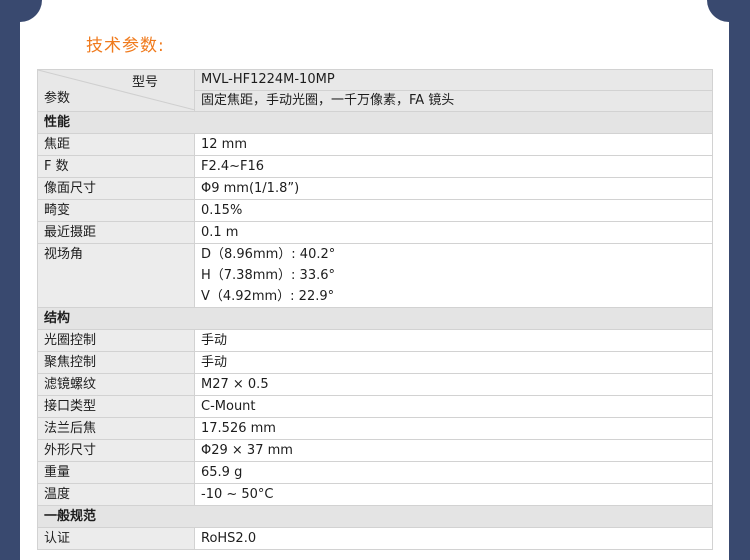 The image size is (750, 560). I want to click on param-label: 参数, so click(57, 98).